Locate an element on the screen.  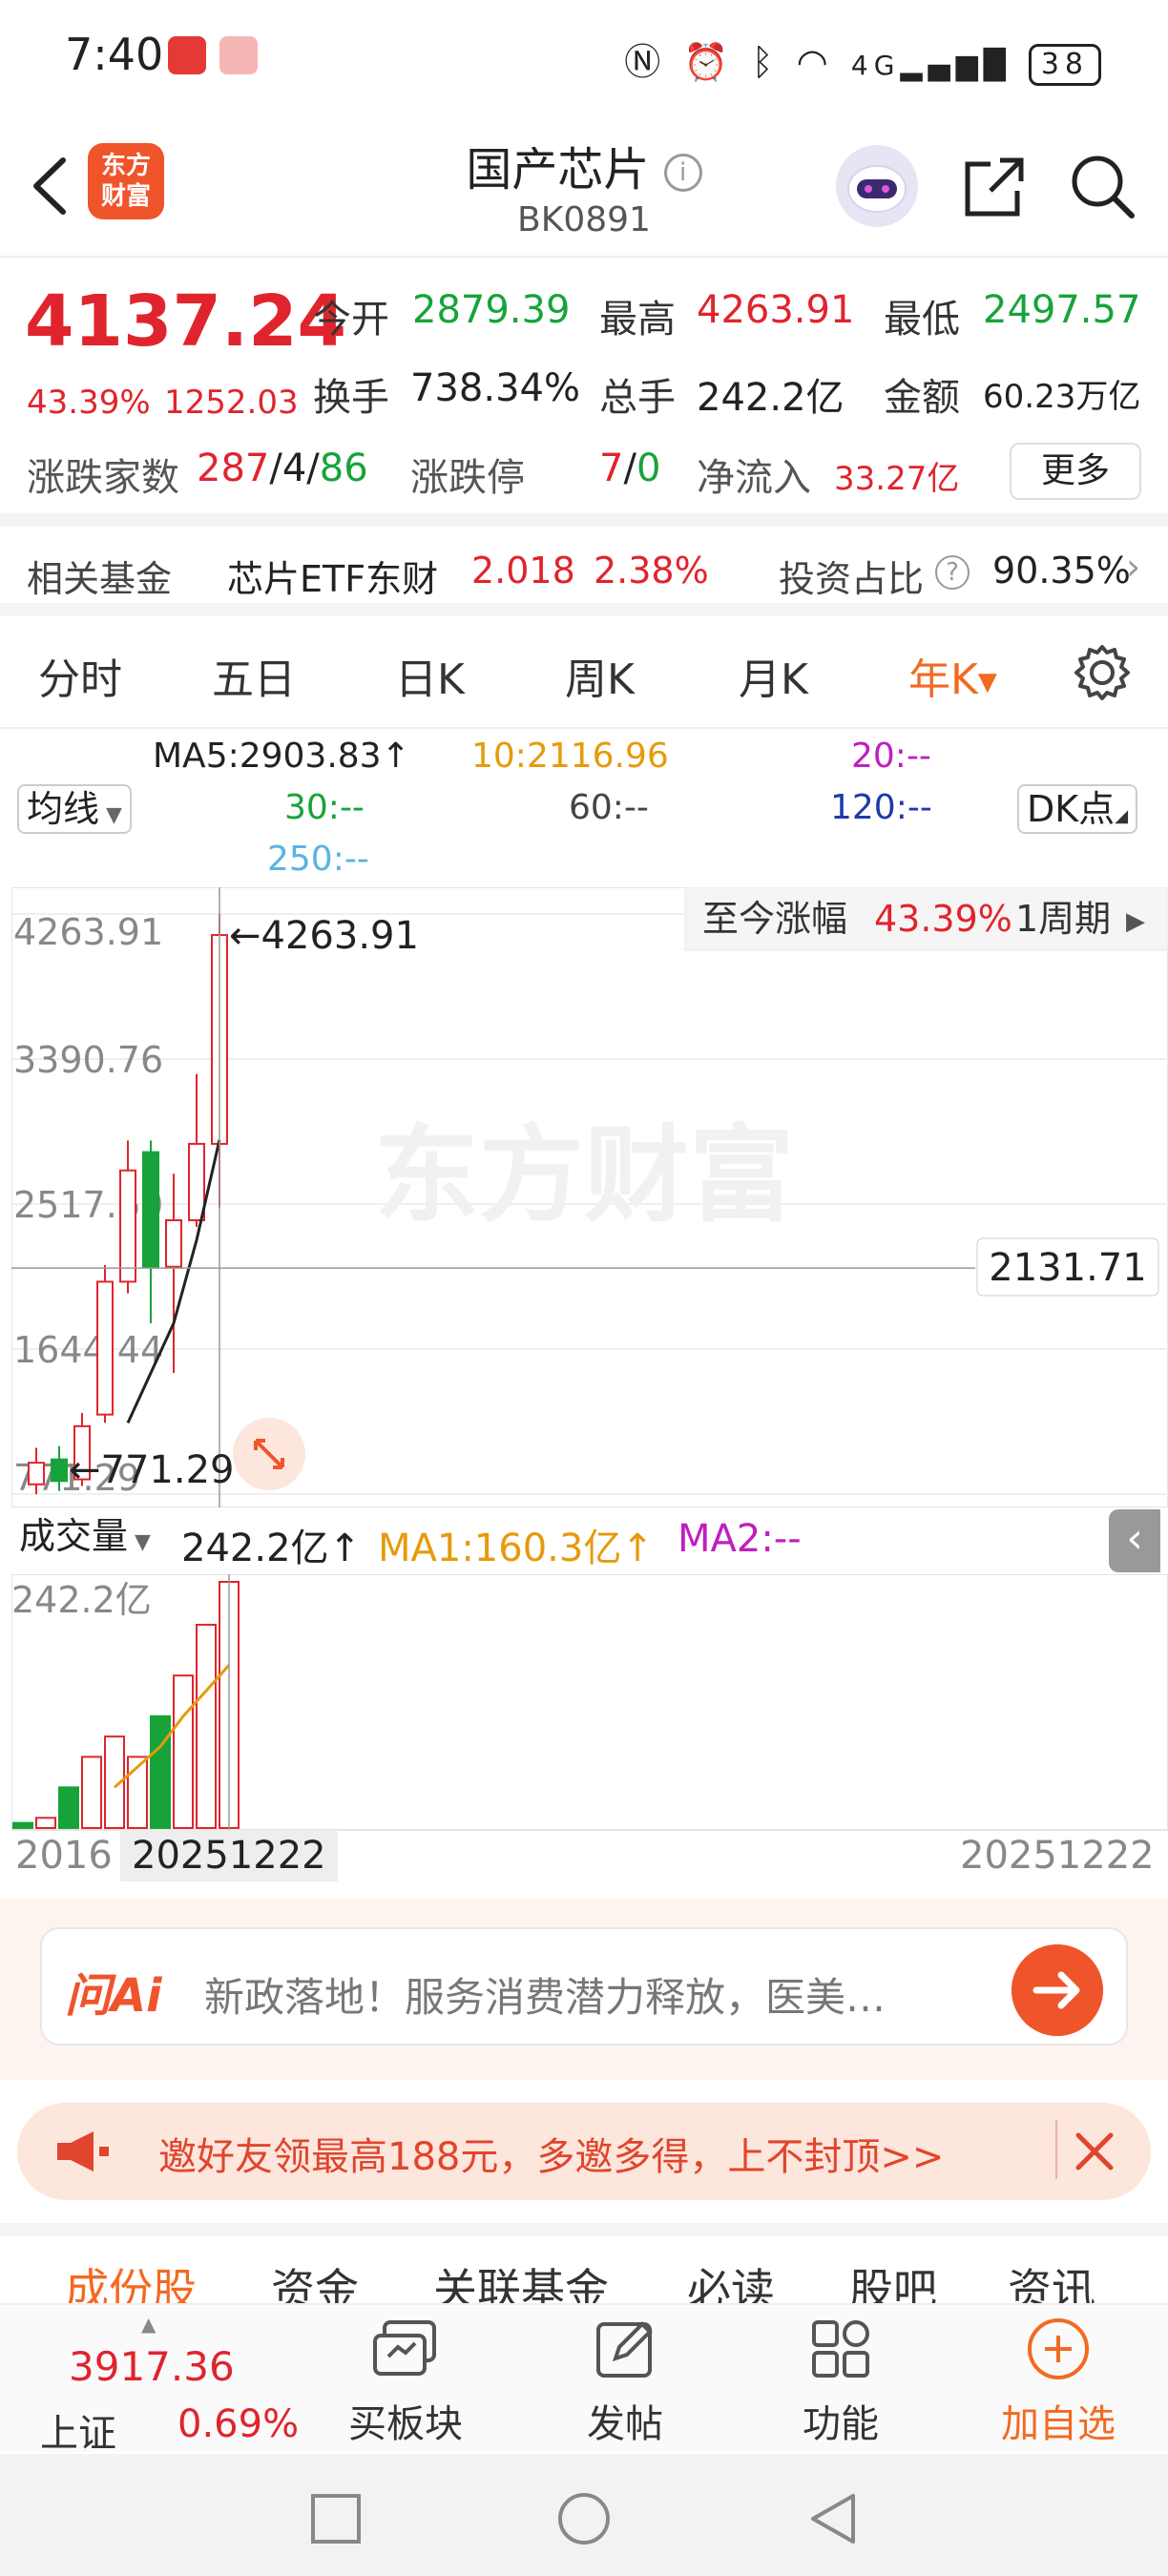
index-value: 3917.36 is located at coordinates (152, 2366).